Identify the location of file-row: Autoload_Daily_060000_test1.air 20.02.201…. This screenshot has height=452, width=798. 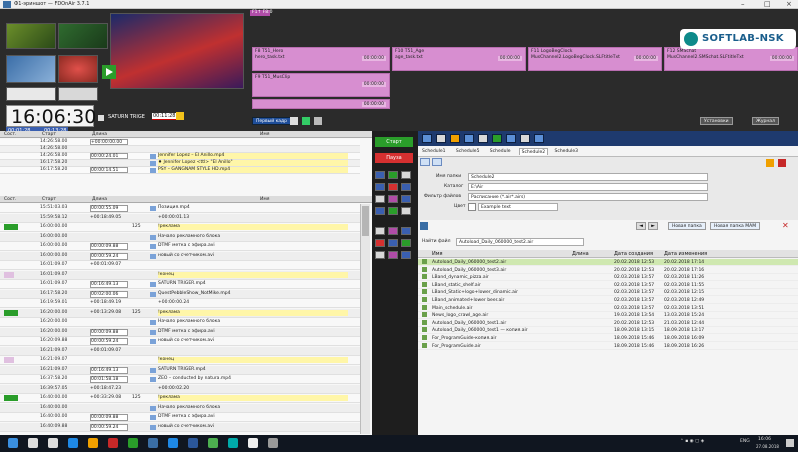
(608, 323).